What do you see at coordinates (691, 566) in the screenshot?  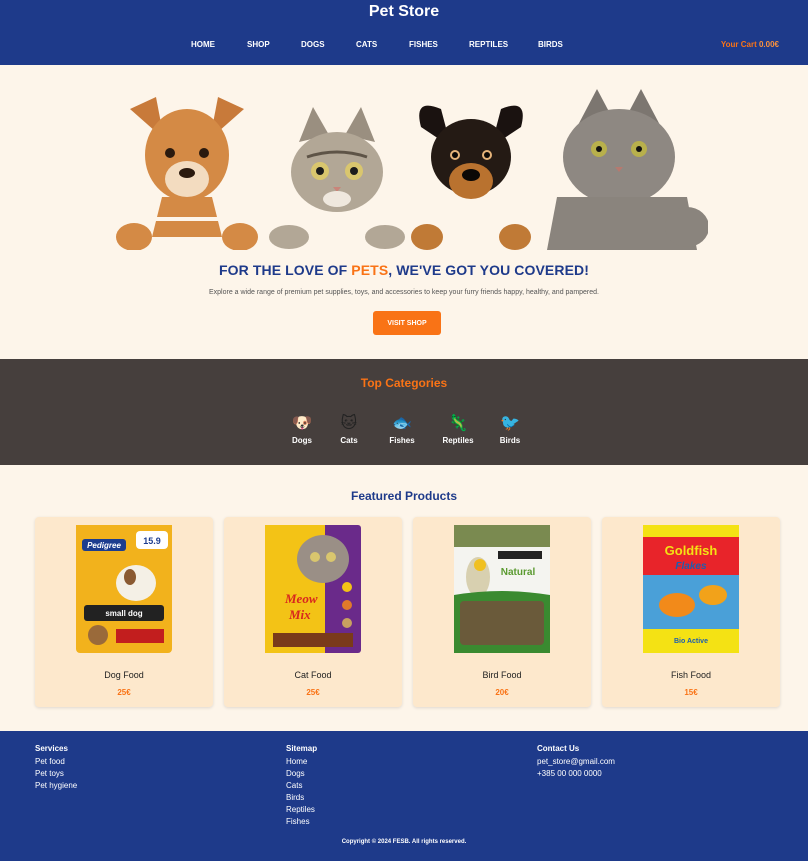 I see `svg-text: Flakes` at bounding box center [691, 566].